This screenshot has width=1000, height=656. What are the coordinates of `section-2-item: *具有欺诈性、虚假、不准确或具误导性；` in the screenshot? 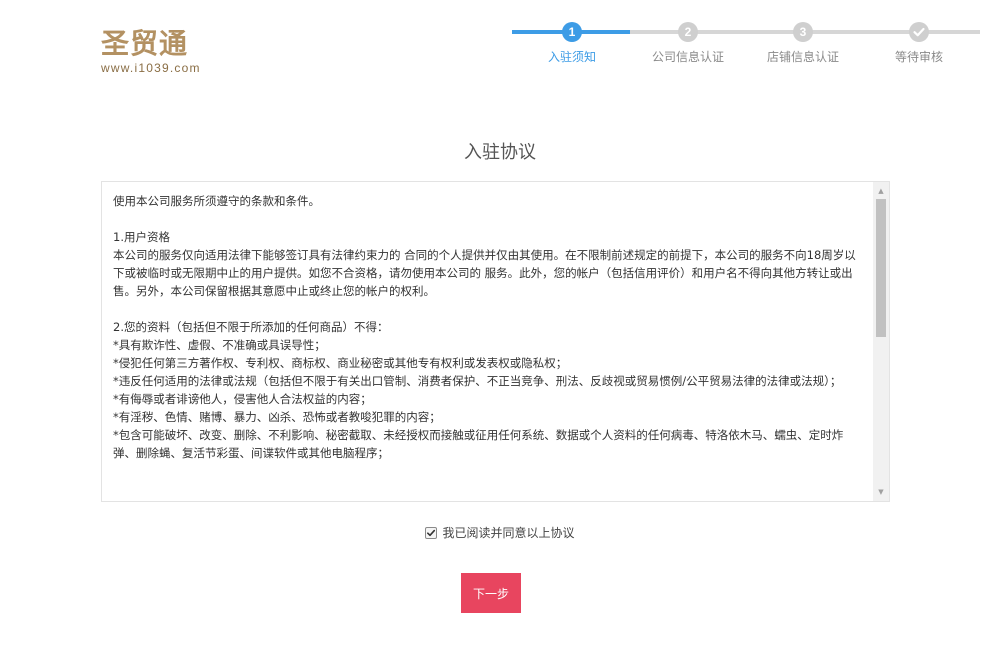 It's located at (219, 345).